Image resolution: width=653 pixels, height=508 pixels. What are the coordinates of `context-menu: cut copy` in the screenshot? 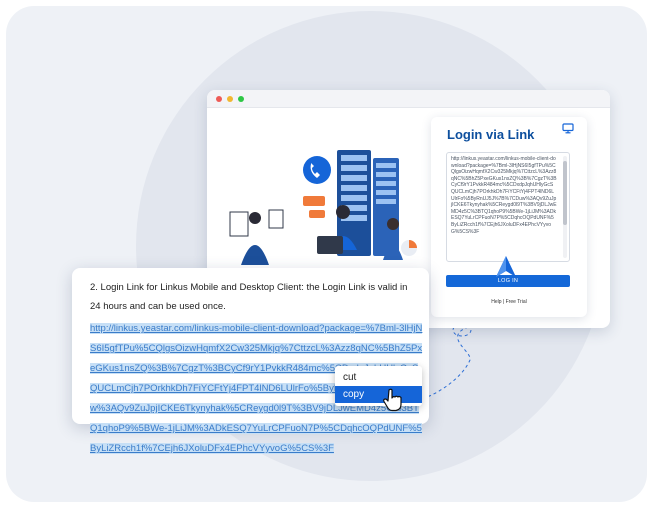 It's located at (378, 386).